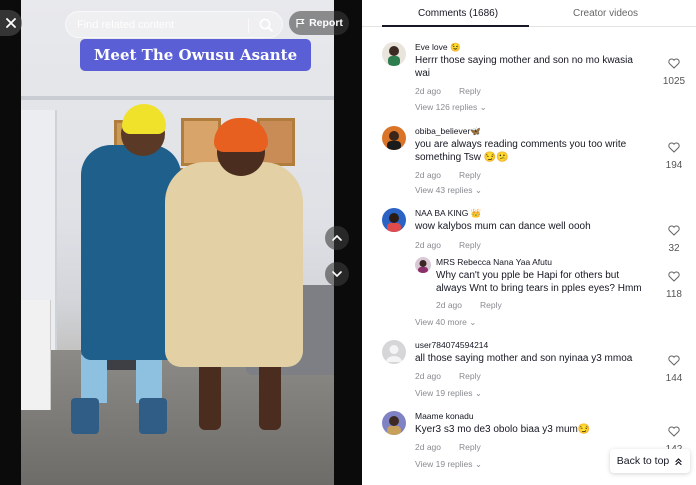 The image size is (696, 485). What do you see at coordinates (195, 55) in the screenshot?
I see `video-caption-banner: Meet The Owusu Asante` at bounding box center [195, 55].